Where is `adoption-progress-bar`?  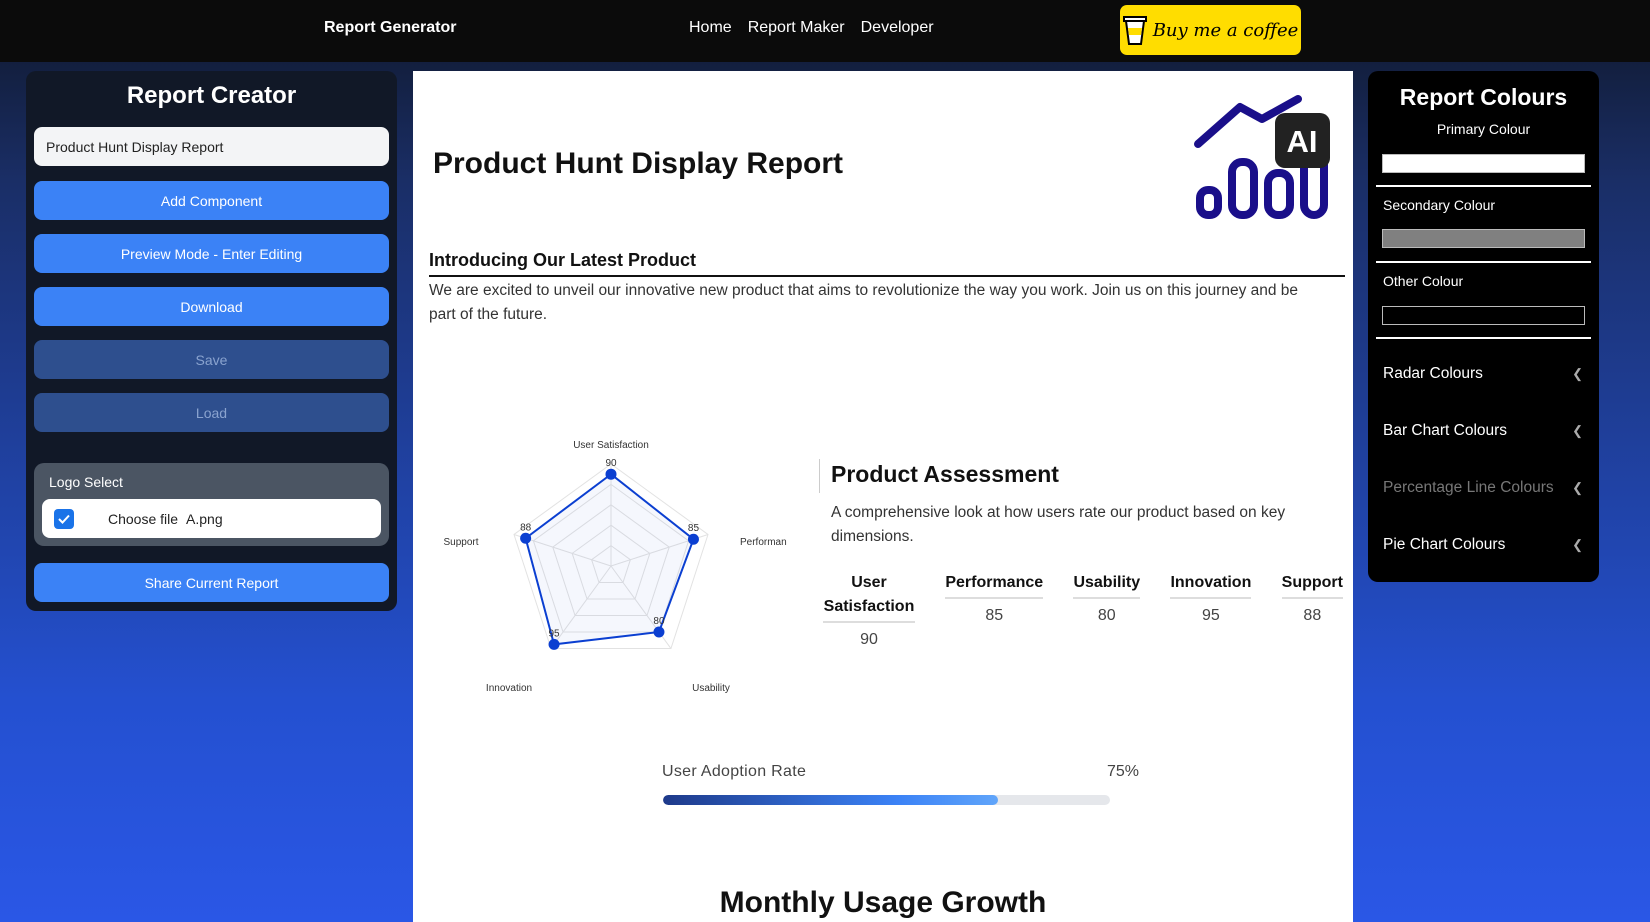 adoption-progress-bar is located at coordinates (886, 800).